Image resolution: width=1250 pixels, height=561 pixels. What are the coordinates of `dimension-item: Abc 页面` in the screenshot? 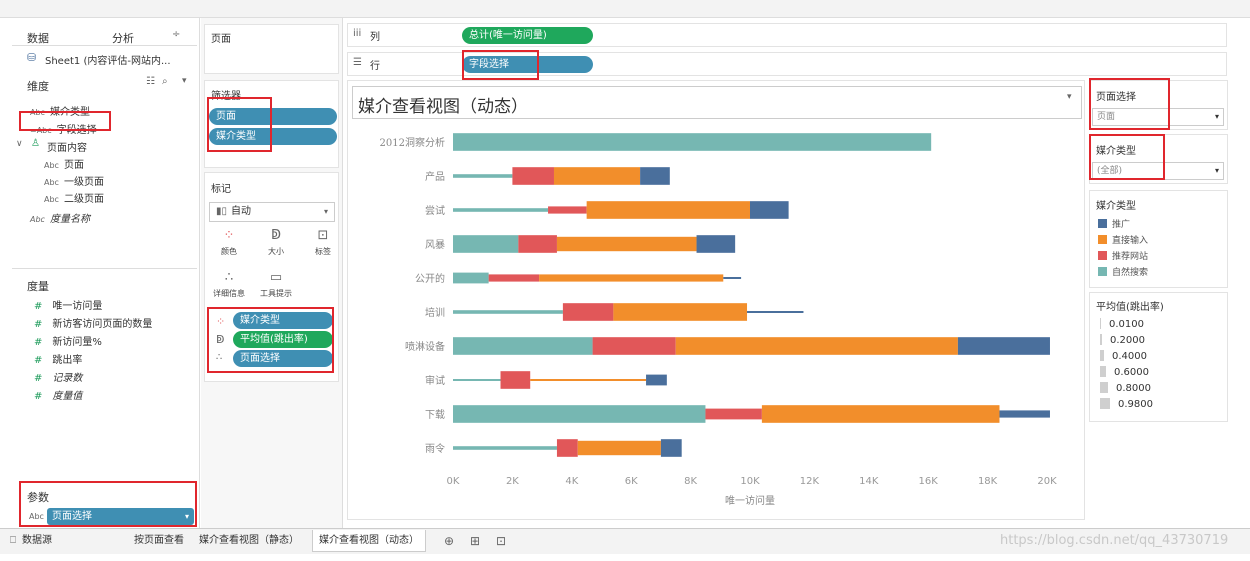 It's located at (64, 163).